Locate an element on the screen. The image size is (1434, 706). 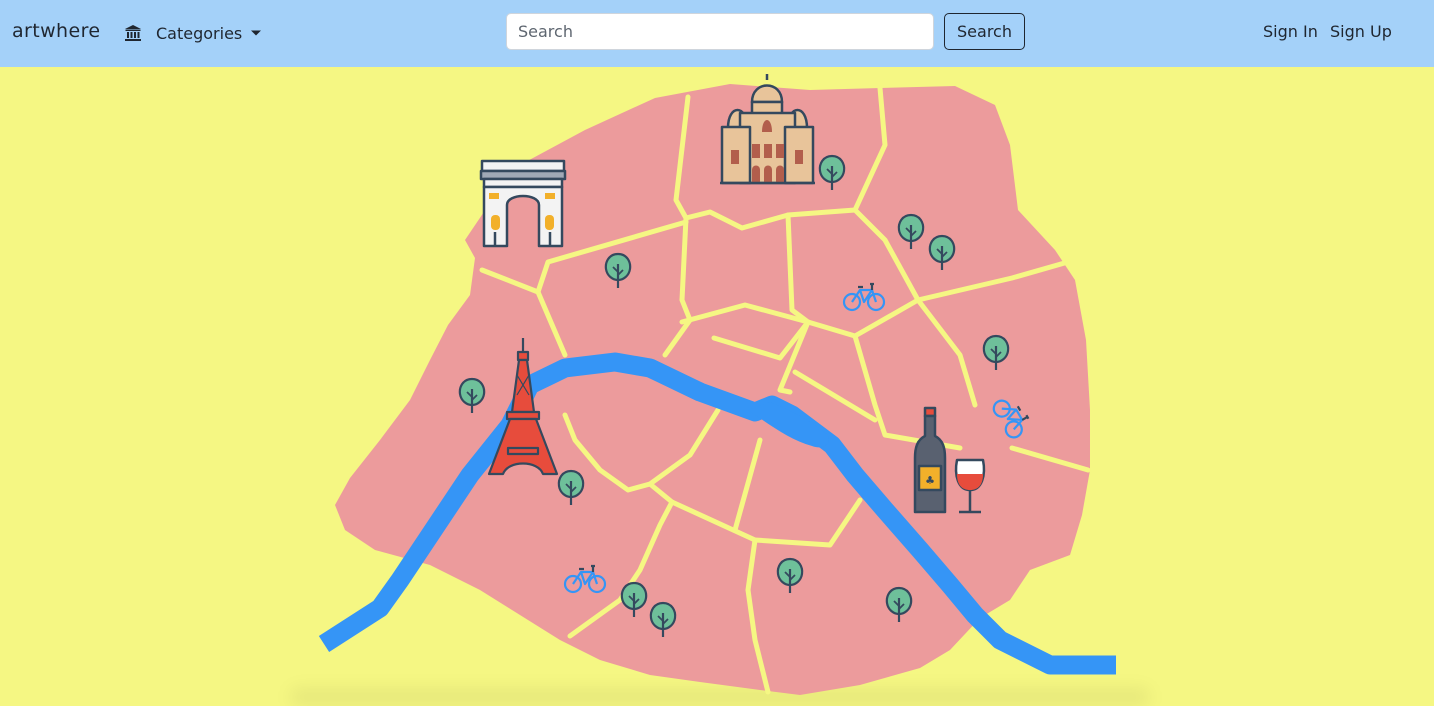
sign-in-link: Sign In is located at coordinates (1290, 31).